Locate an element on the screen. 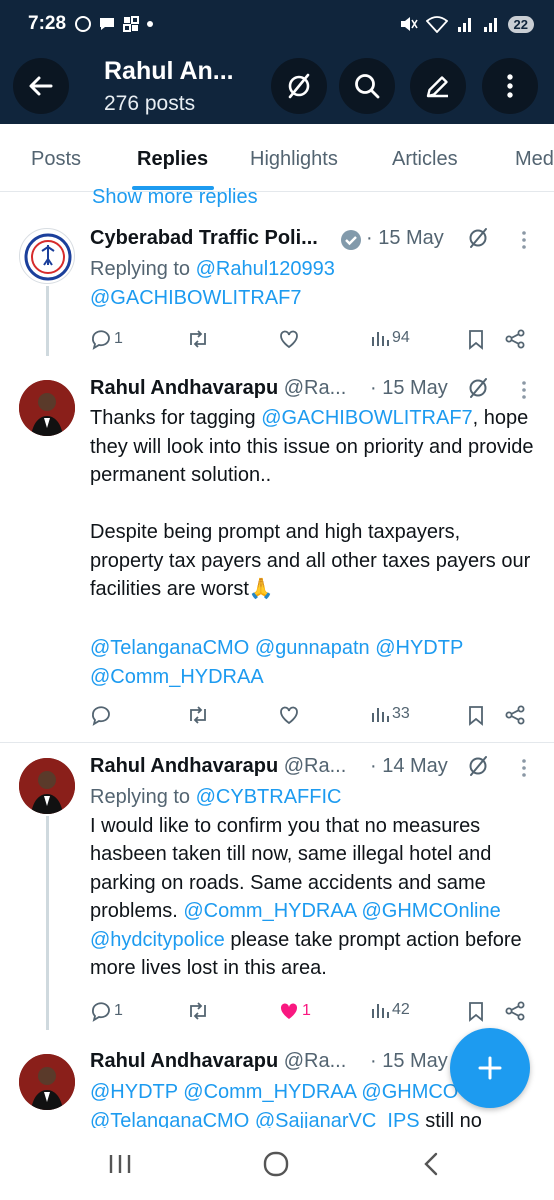 The width and height of the screenshot is (554, 1200). edit-button is located at coordinates (438, 86).